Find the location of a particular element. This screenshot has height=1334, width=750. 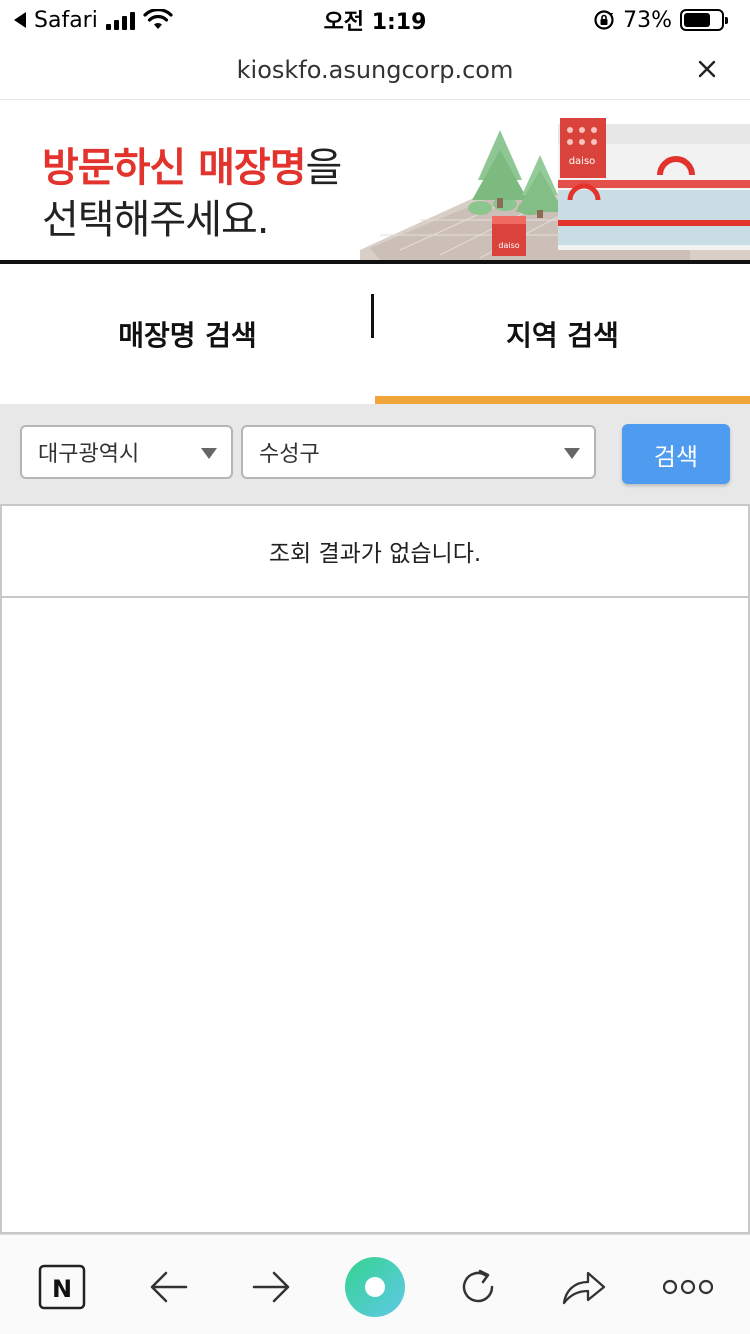

battery-percent: 73% is located at coordinates (647, 20).